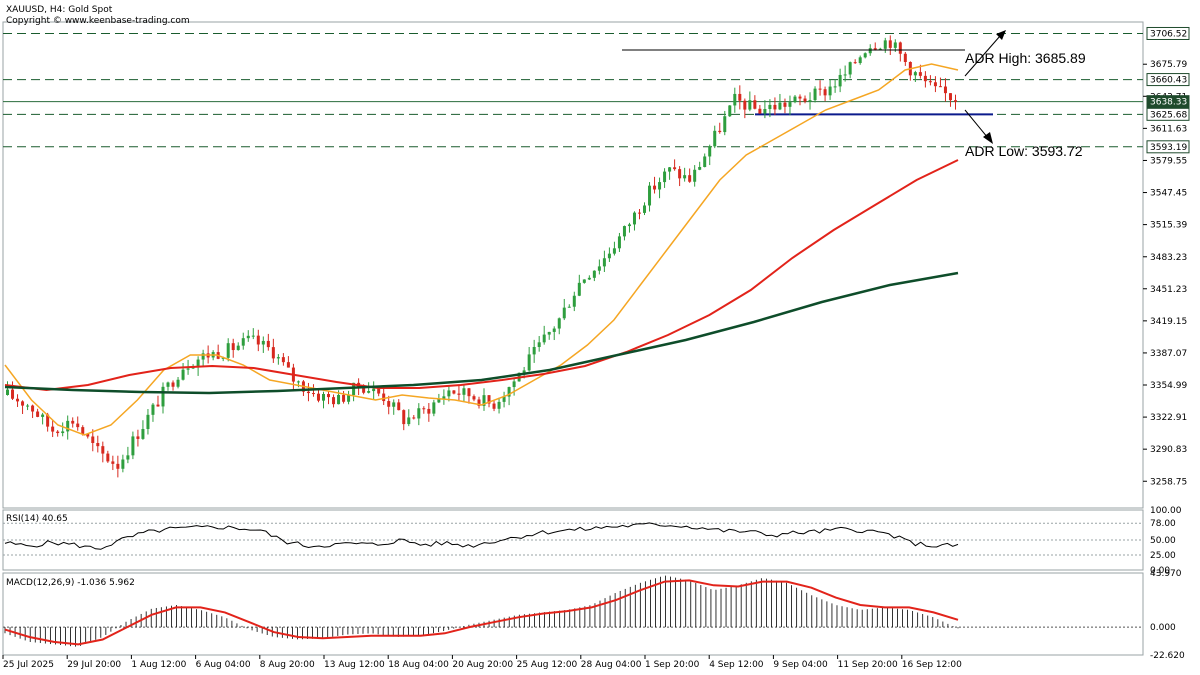  I want to click on y-tick-label: 3547.45, so click(1168, 194).